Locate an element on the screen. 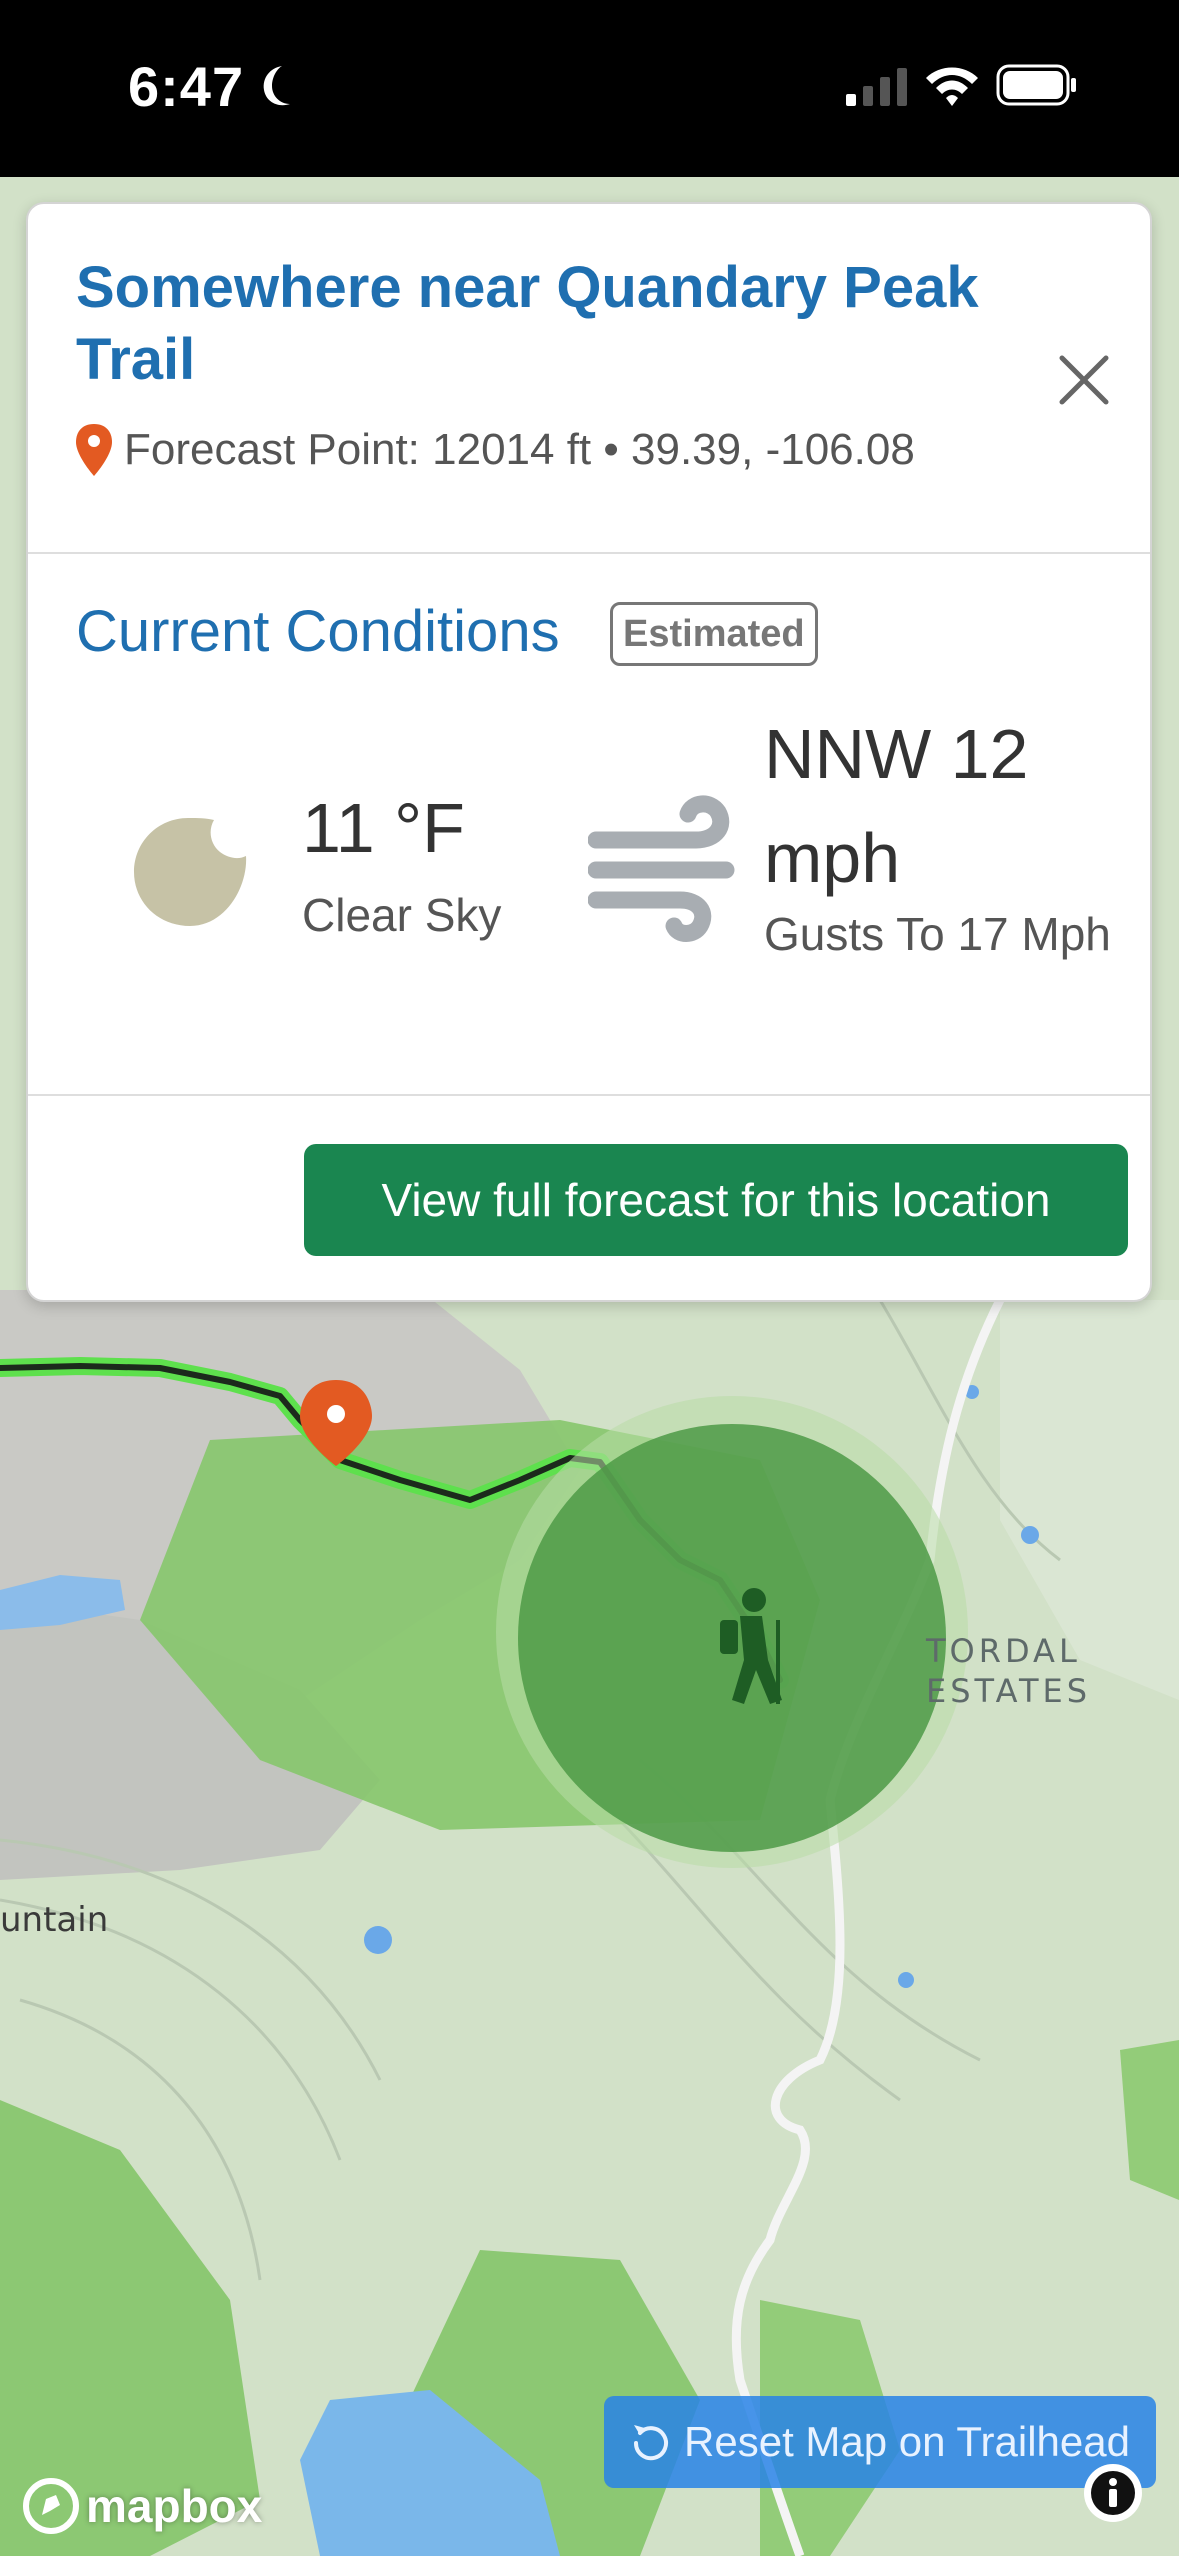  map-place-label-line2: ESTATES is located at coordinates (1009, 1691).